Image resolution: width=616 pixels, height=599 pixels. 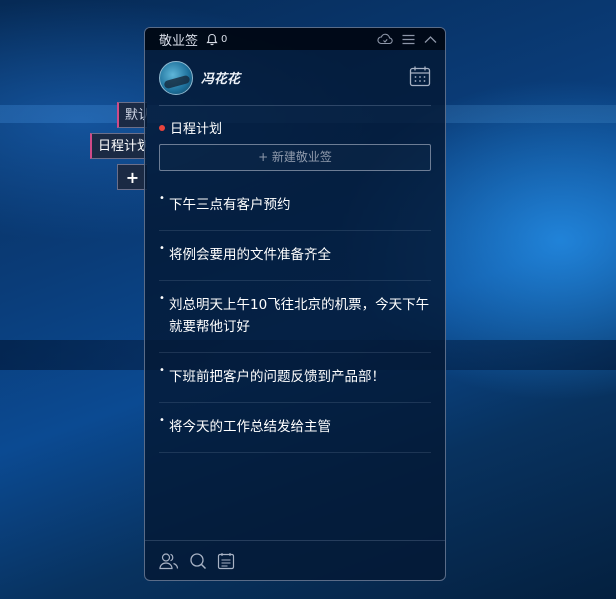 What do you see at coordinates (250, 255) in the screenshot?
I see `note-text: 将例会要用的文件准备齐全` at bounding box center [250, 255].